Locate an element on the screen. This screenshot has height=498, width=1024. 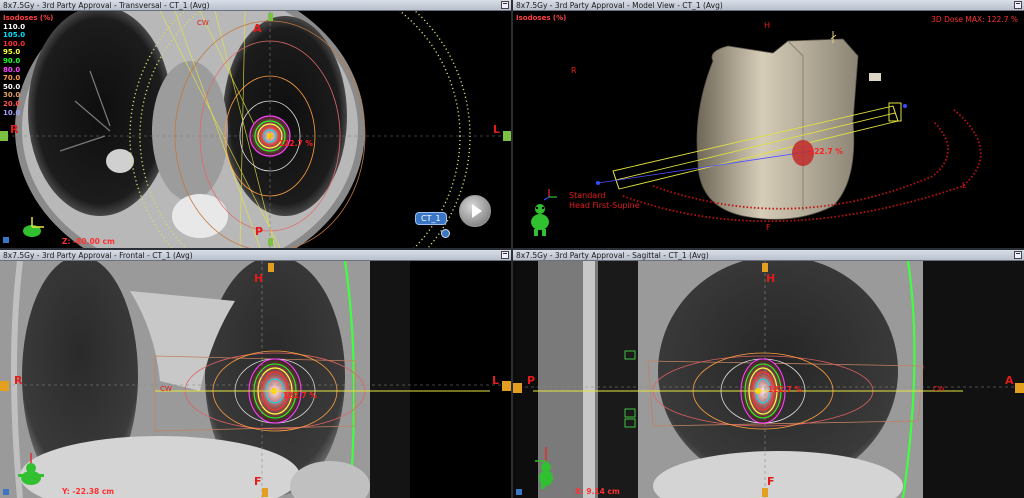
isodose-legend-item: 110.0 is located at coordinates (14, 26).